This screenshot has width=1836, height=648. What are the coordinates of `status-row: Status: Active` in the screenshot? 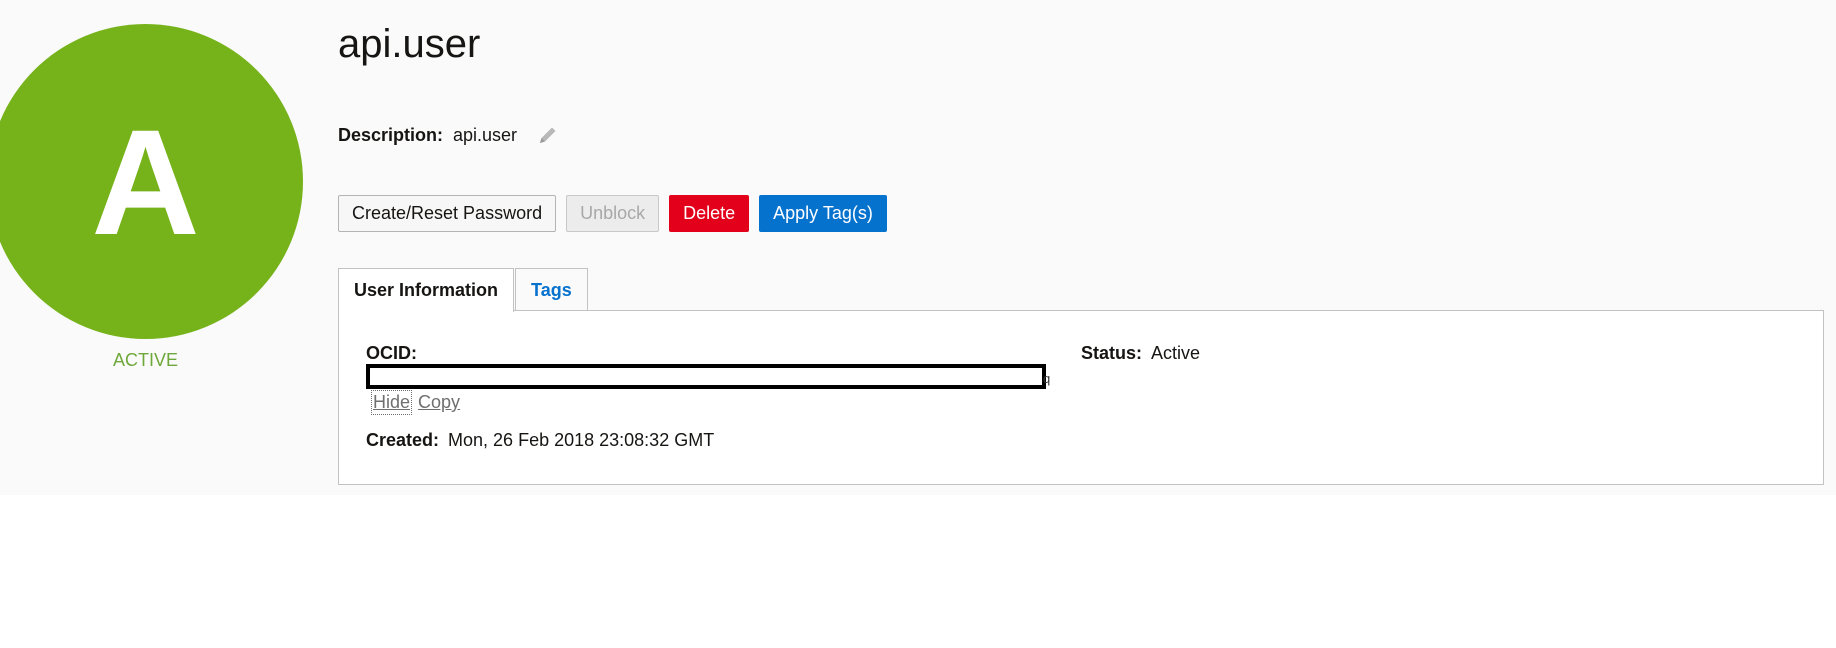 It's located at (1140, 353).